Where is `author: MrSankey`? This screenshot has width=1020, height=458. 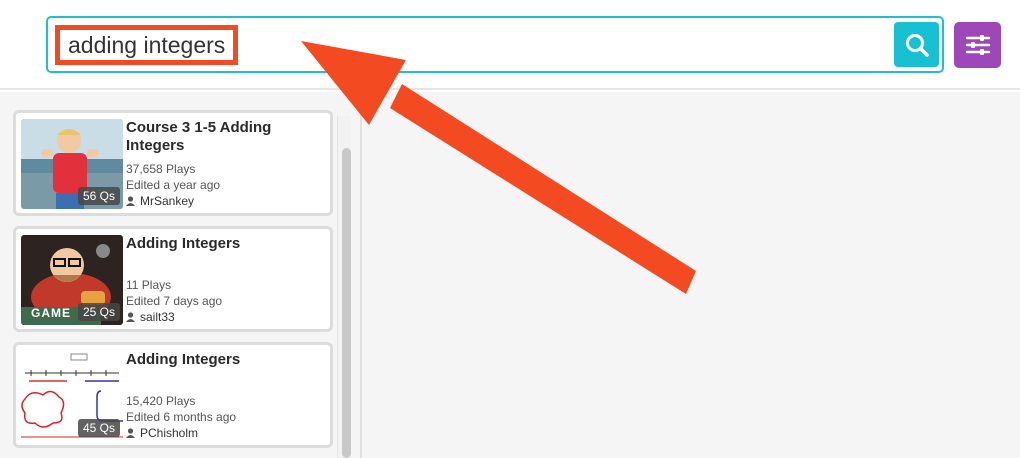 author: MrSankey is located at coordinates (160, 201).